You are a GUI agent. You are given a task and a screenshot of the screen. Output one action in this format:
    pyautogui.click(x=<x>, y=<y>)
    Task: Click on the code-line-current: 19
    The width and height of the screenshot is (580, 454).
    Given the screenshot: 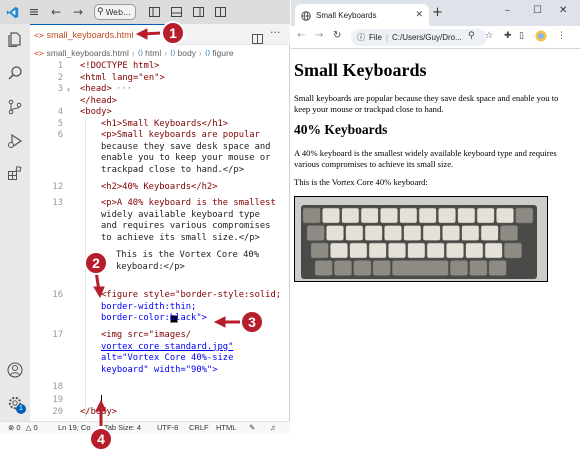 What is the action you would take?
    pyautogui.click(x=160, y=401)
    